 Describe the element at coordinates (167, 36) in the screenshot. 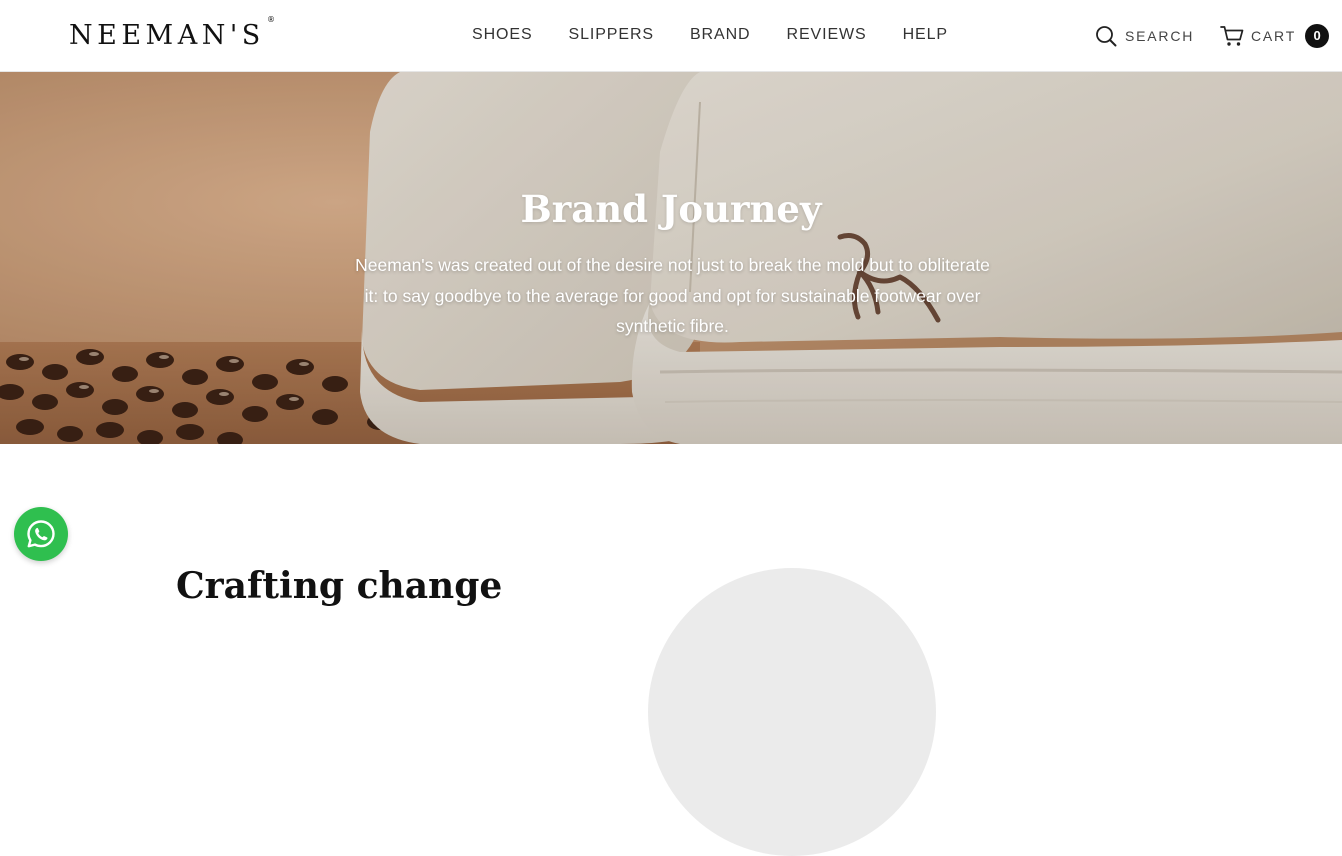

I see `brand-logo: NEEMAN'S` at that location.